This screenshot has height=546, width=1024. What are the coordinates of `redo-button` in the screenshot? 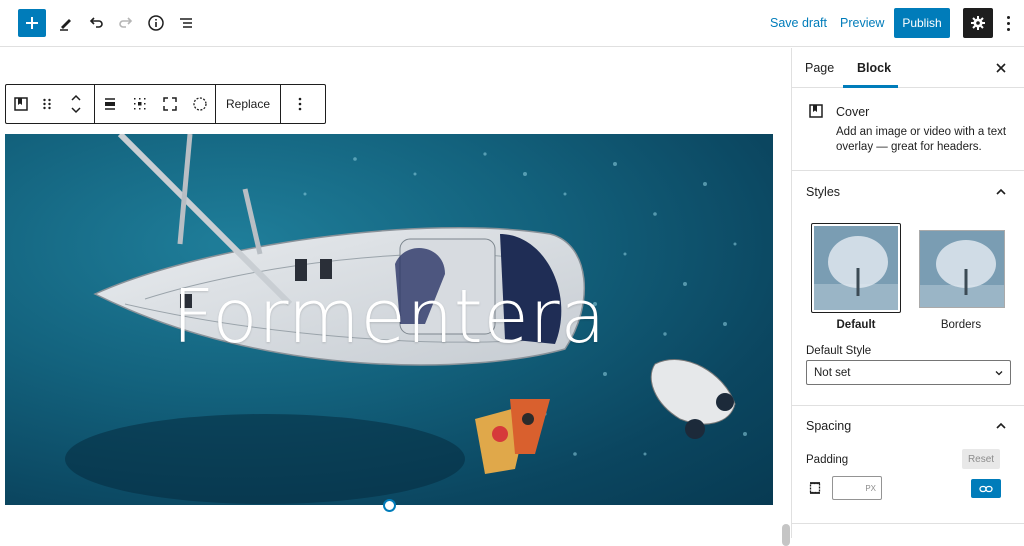 It's located at (126, 23).